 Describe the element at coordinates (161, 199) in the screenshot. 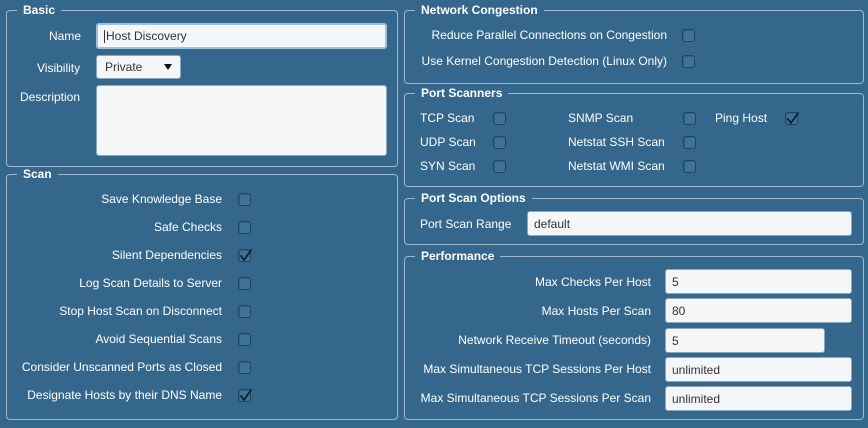

I see `scan-option-label: Save Knowledge Base` at that location.